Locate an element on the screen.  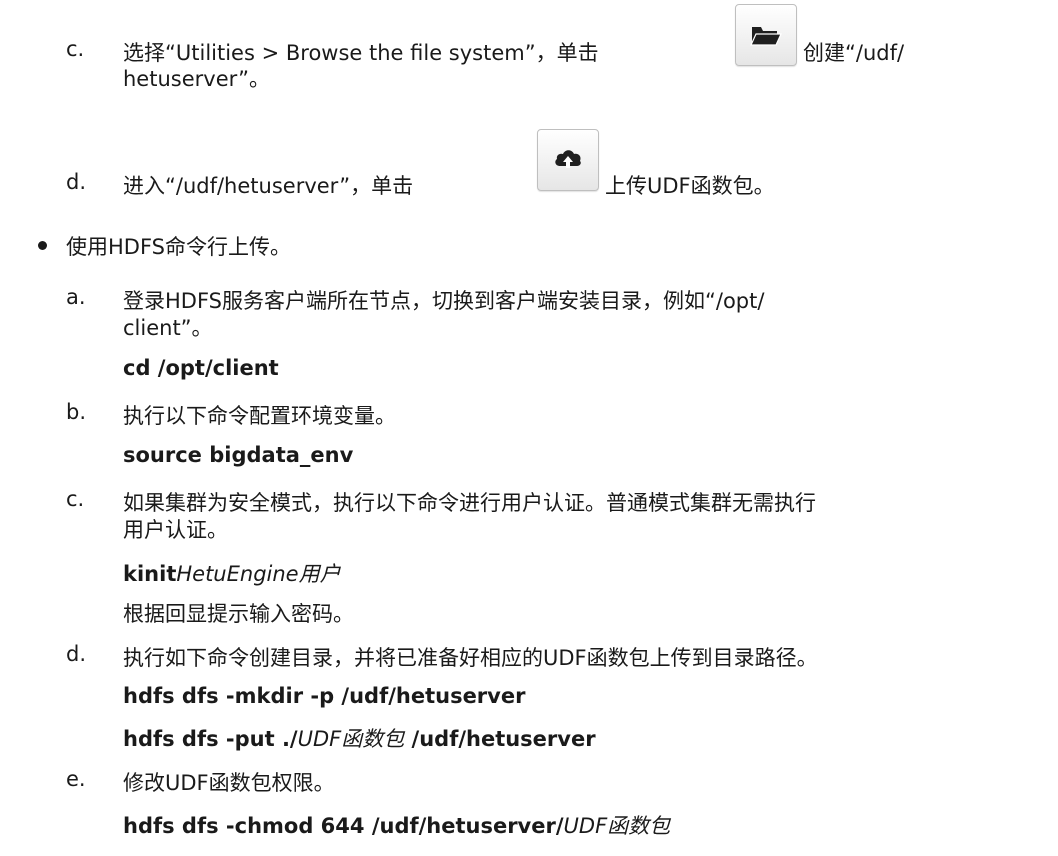
command-text: hdfs dfs -chmod 644 /udf/hetuserver/ is located at coordinates (343, 826).